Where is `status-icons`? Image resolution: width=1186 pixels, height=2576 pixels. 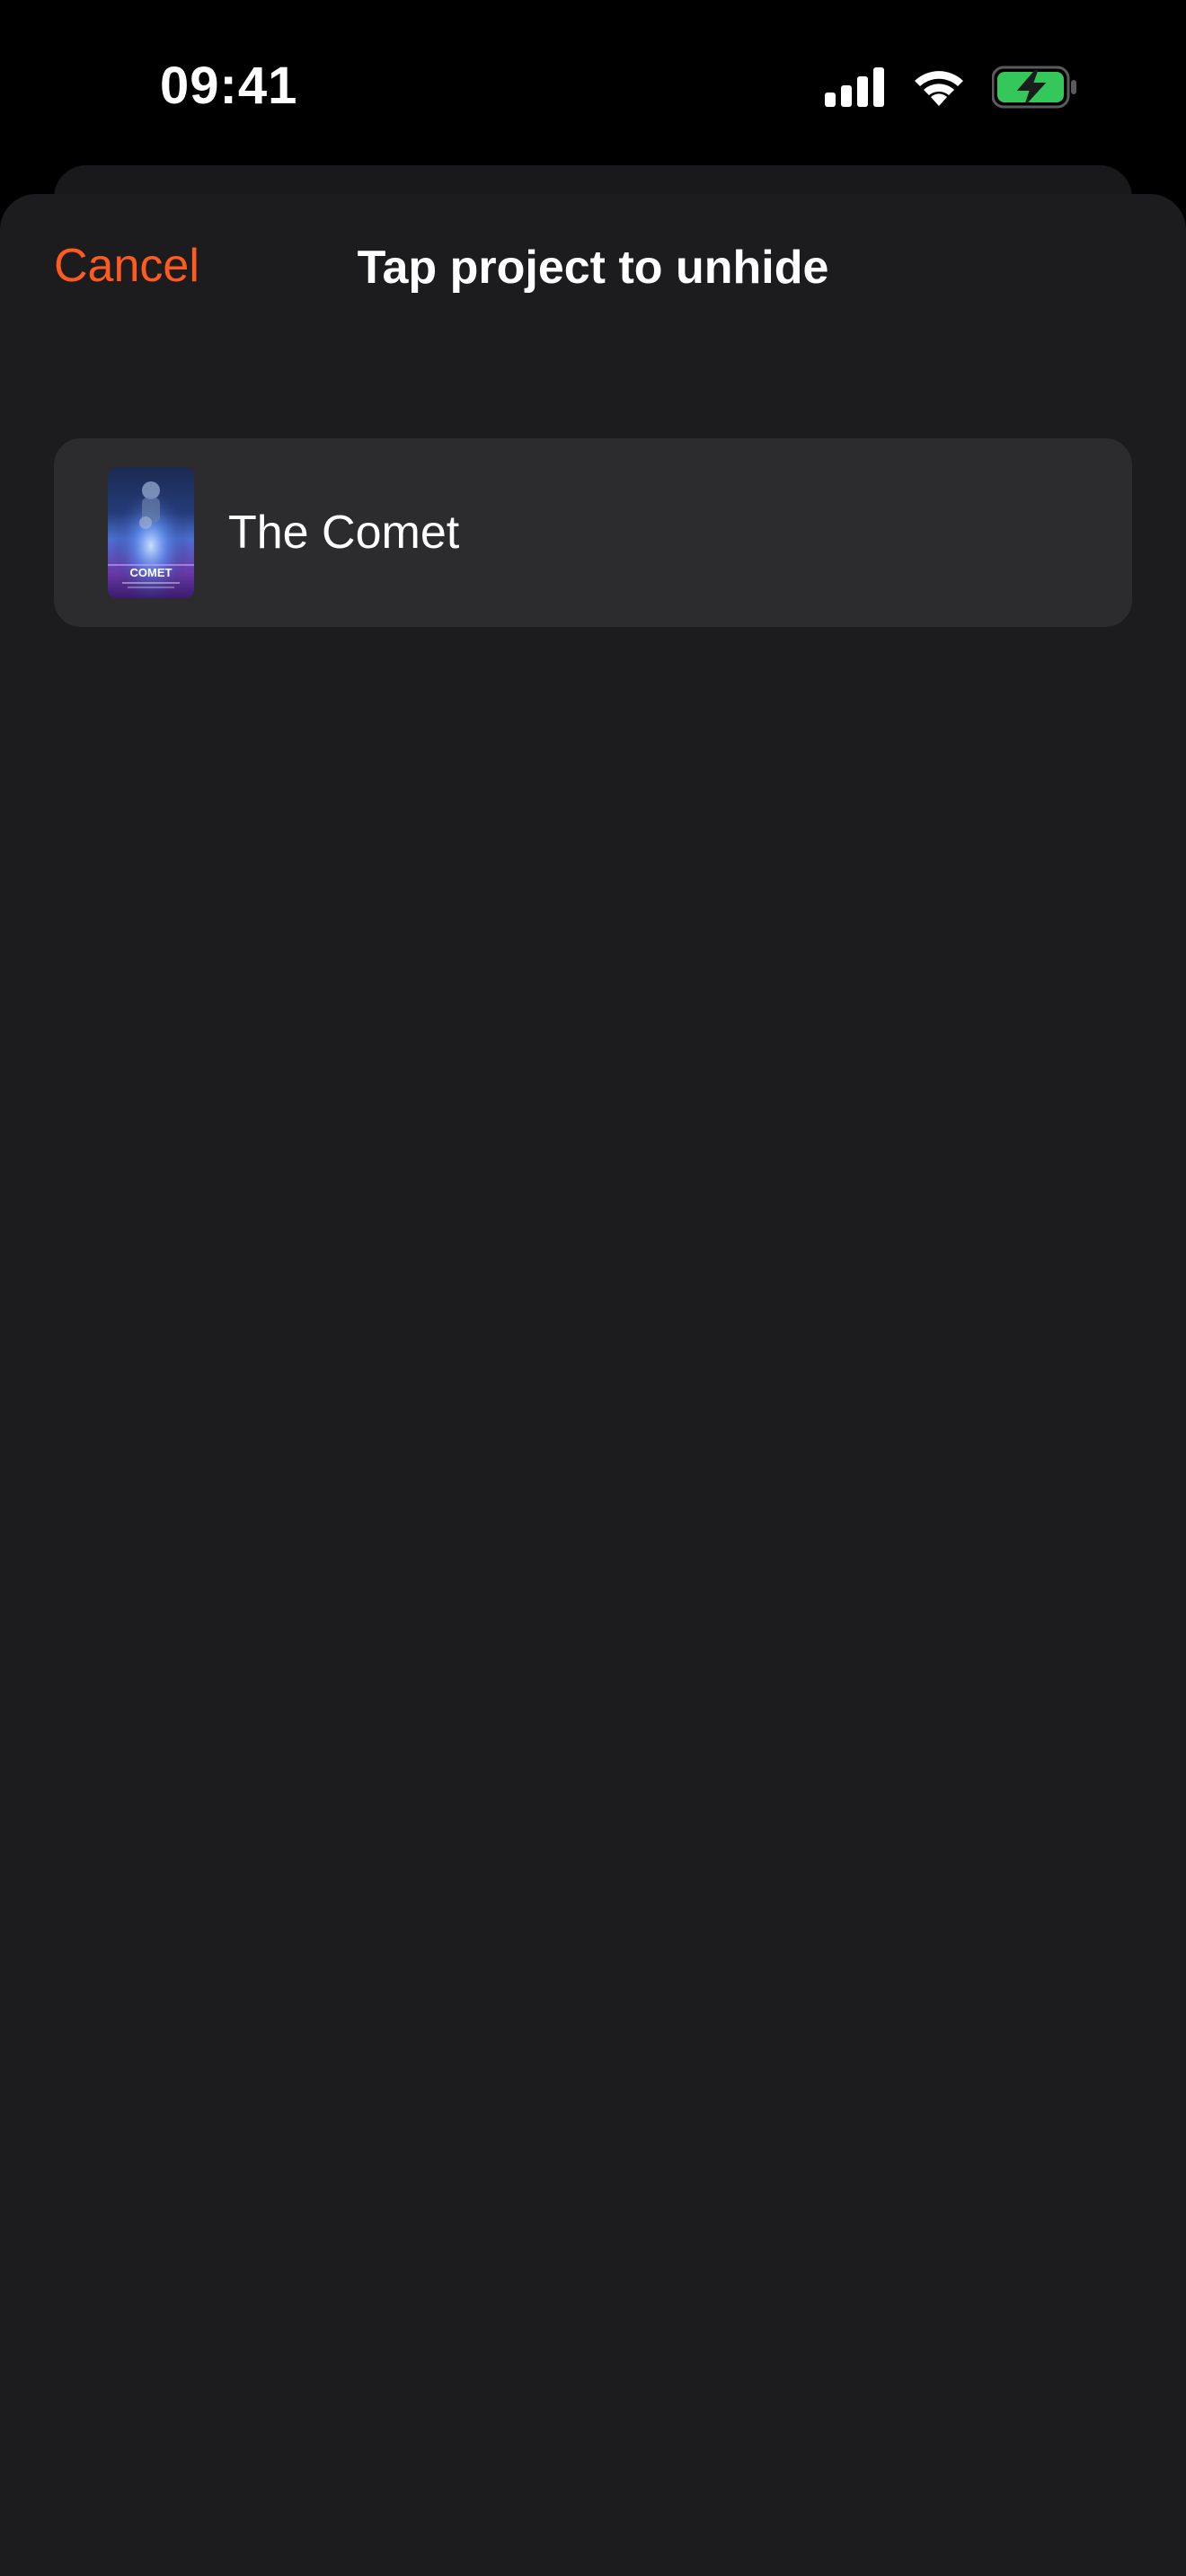 status-icons is located at coordinates (951, 87).